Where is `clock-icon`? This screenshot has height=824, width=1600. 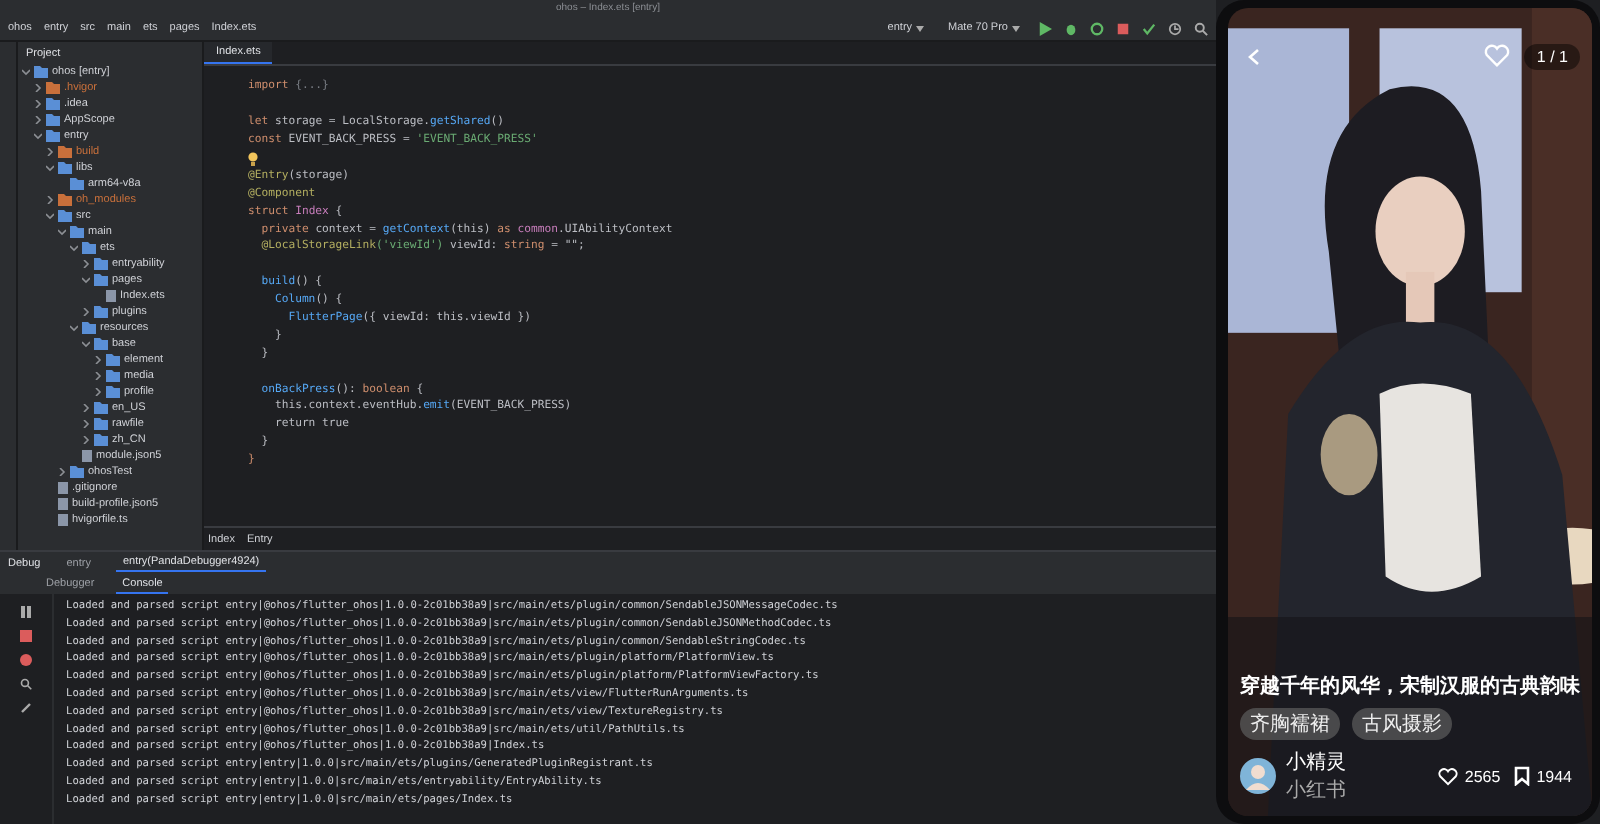
clock-icon is located at coordinates (1175, 28).